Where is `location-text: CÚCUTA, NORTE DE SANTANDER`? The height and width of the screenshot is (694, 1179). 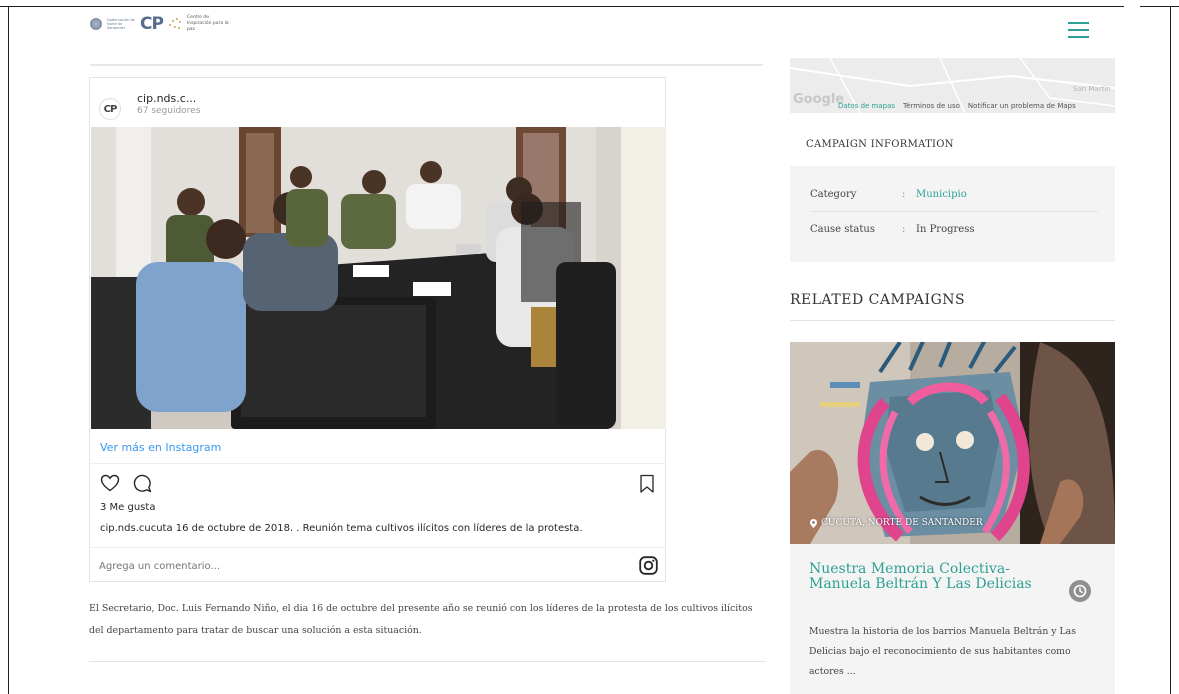 location-text: CÚCUTA, NORTE DE SANTANDER is located at coordinates (902, 523).